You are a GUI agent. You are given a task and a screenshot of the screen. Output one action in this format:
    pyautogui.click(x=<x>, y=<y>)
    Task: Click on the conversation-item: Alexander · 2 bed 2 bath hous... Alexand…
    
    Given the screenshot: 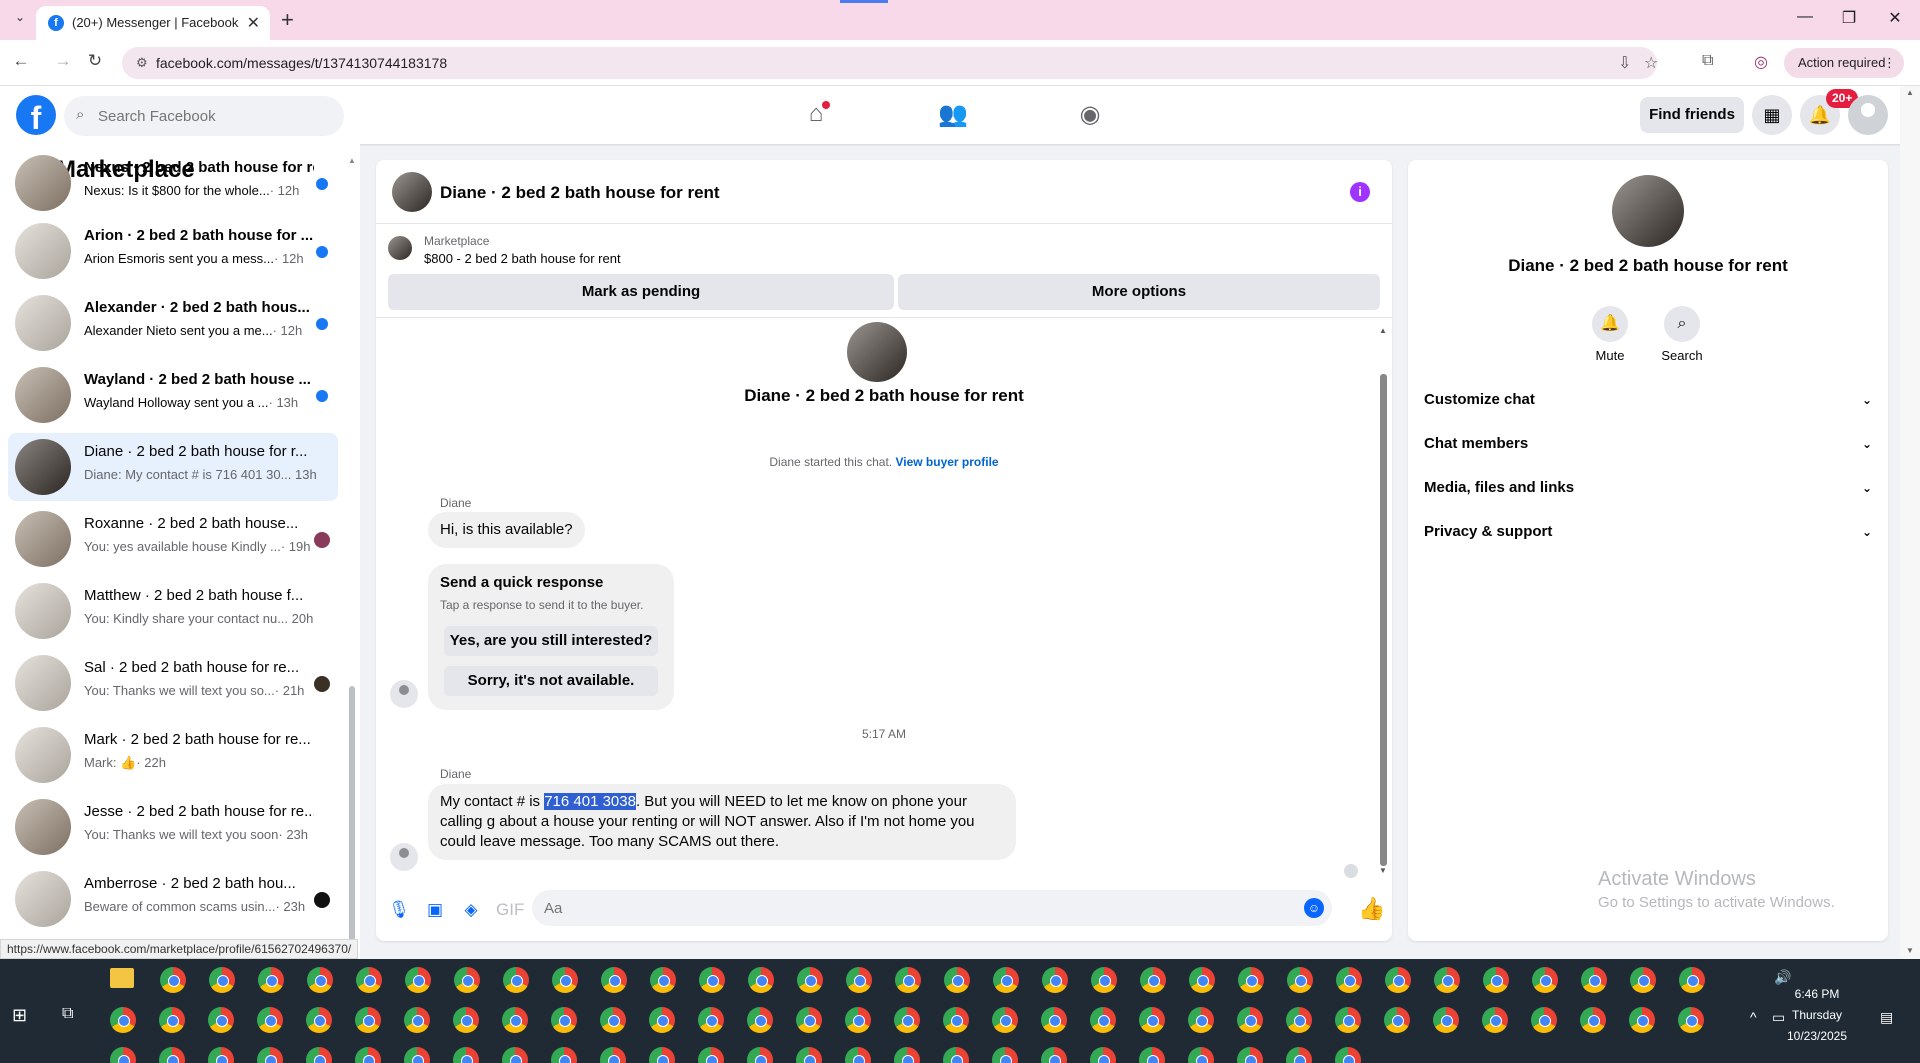 What is the action you would take?
    pyautogui.click(x=173, y=323)
    